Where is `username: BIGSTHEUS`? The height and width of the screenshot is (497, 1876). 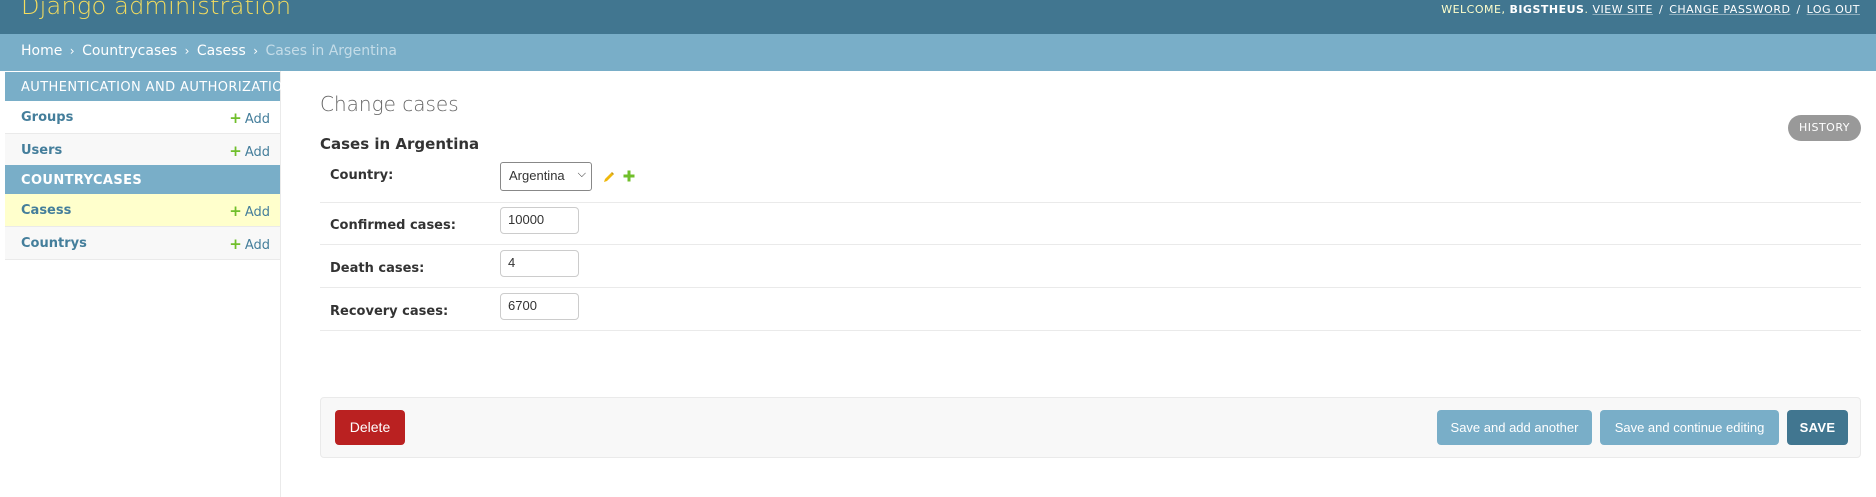 username: BIGSTHEUS is located at coordinates (1547, 9).